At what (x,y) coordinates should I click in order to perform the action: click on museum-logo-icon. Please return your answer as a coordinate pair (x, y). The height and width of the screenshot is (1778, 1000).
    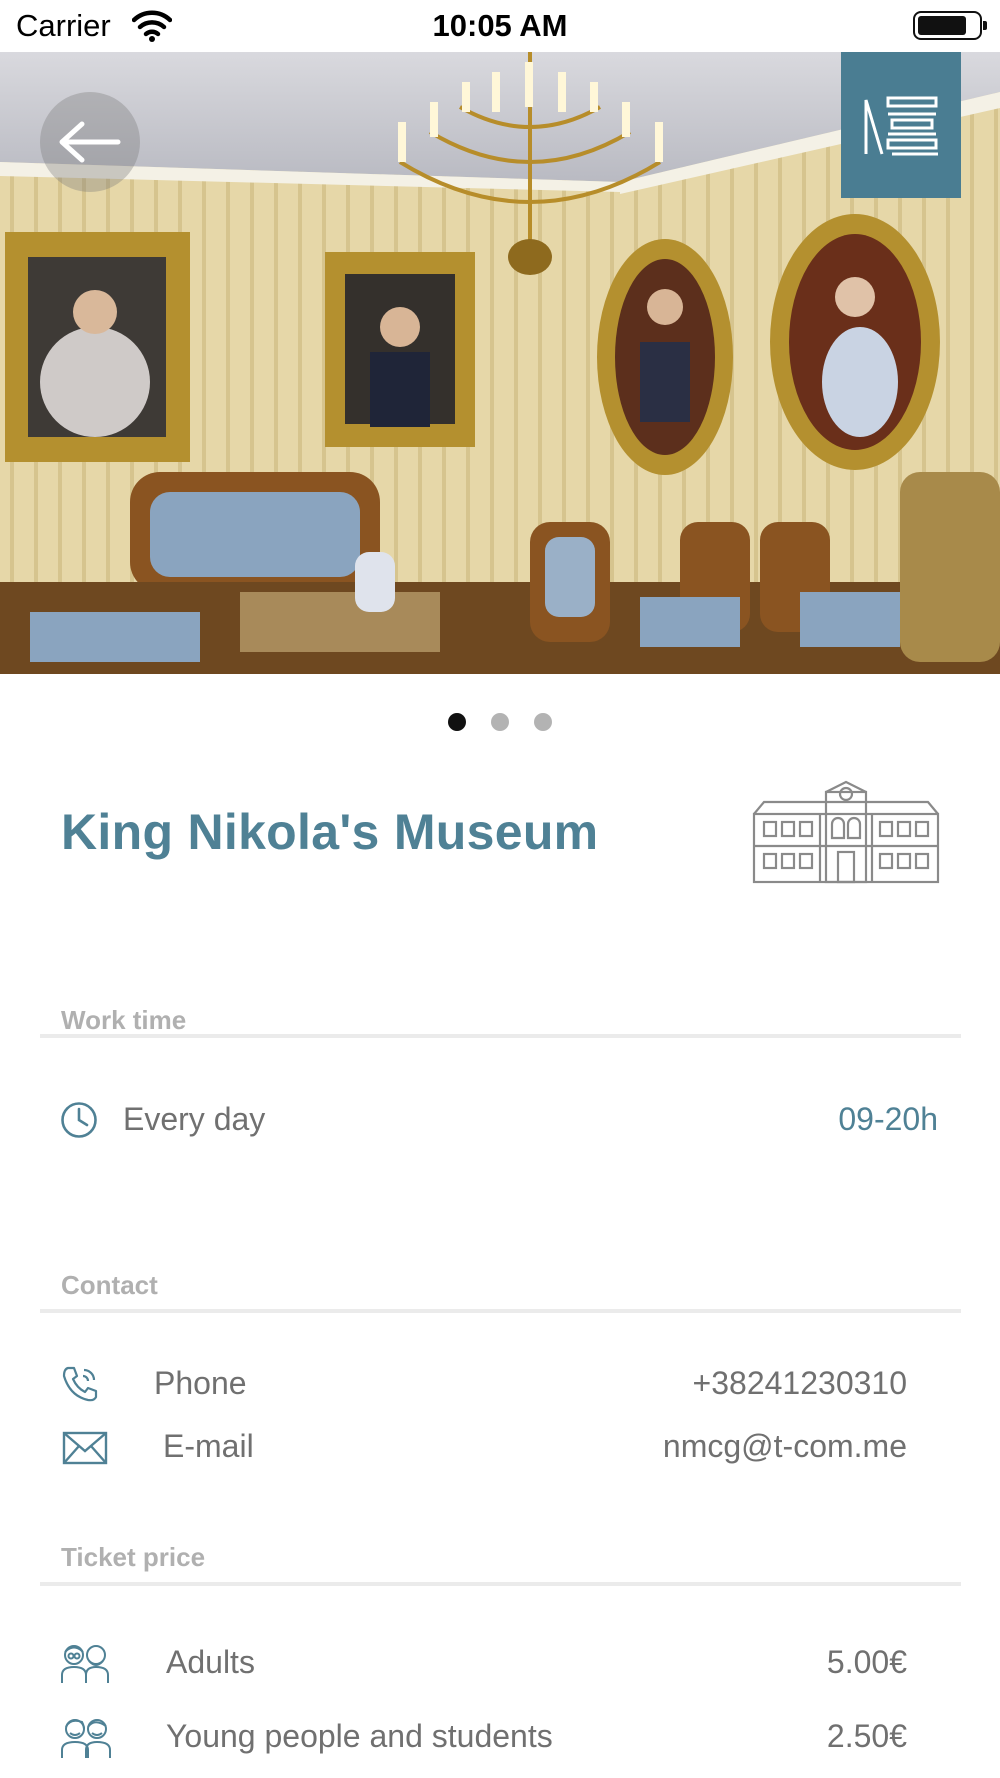
    Looking at the image, I should click on (901, 126).